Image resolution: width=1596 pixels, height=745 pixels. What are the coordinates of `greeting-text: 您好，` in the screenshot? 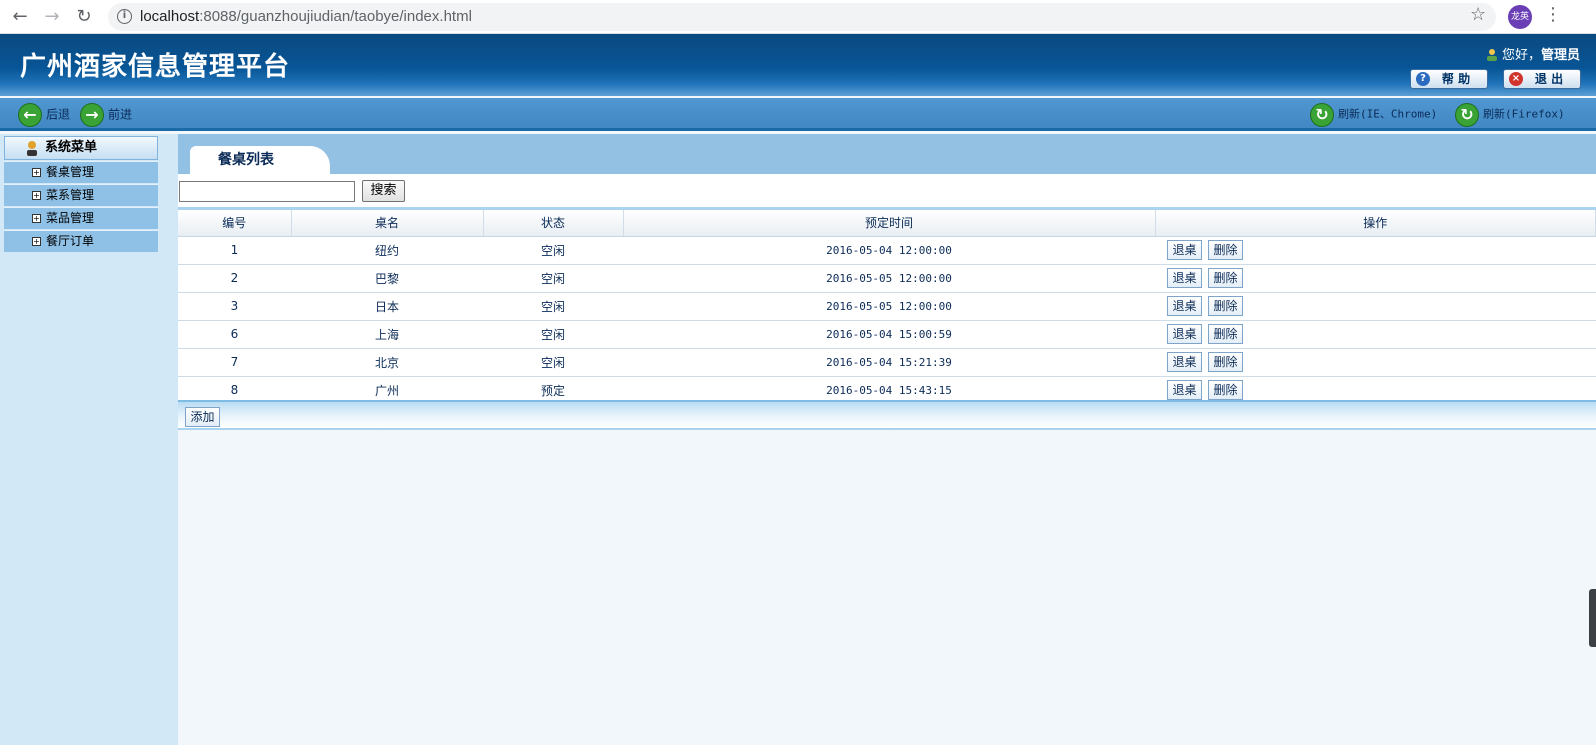 It's located at (1521, 55).